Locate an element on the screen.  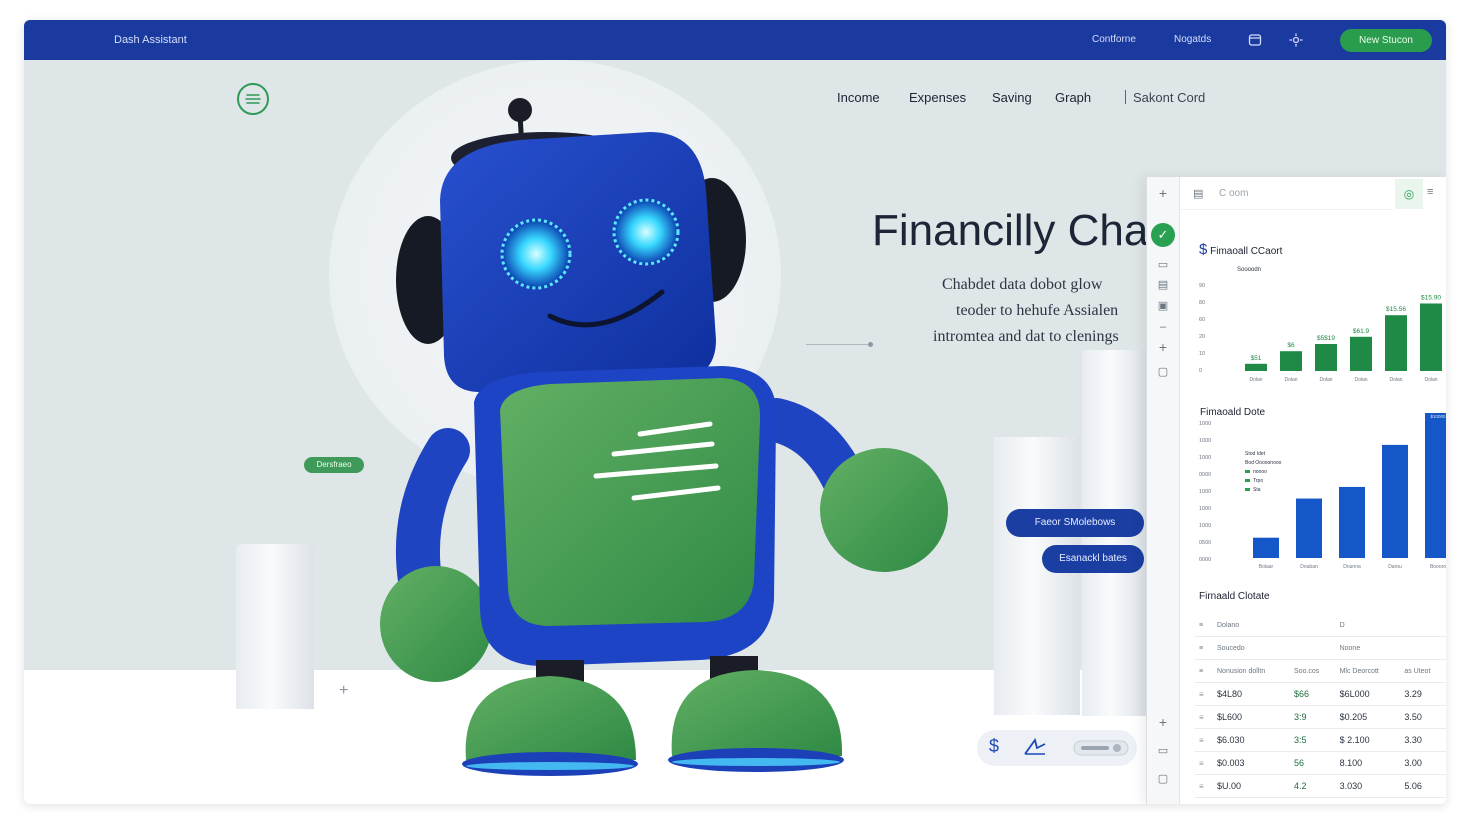
toggle-icon is located at coordinates (1101, 750).